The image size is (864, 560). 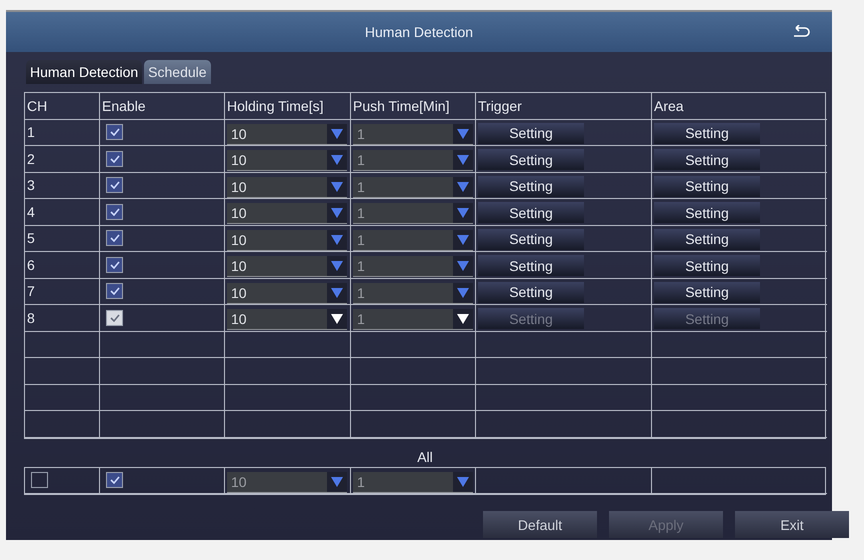 I want to click on all-label: All, so click(x=425, y=456).